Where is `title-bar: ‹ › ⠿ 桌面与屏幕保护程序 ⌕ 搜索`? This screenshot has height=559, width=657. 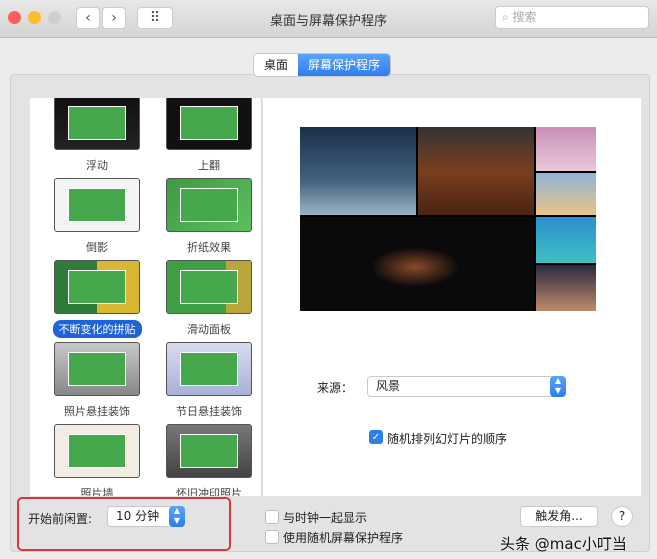
title-bar: ‹ › ⠿ 桌面与屏幕保护程序 ⌕ 搜索 is located at coordinates (328, 19).